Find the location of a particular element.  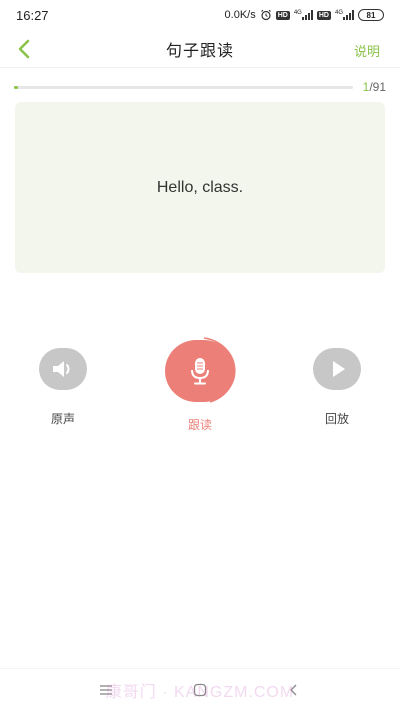

record-label: 跟读 is located at coordinates (199, 425).